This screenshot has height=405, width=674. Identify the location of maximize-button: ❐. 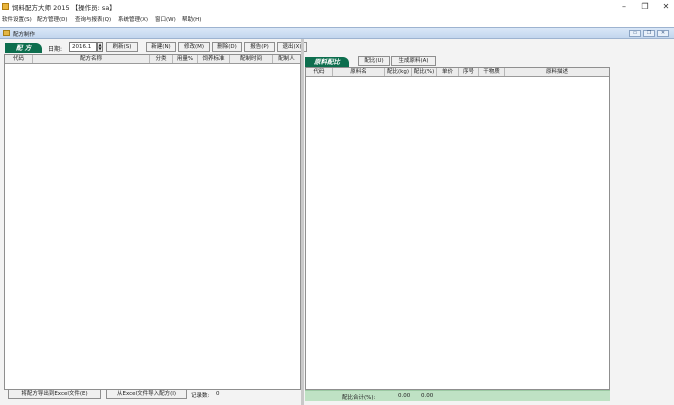
(645, 7).